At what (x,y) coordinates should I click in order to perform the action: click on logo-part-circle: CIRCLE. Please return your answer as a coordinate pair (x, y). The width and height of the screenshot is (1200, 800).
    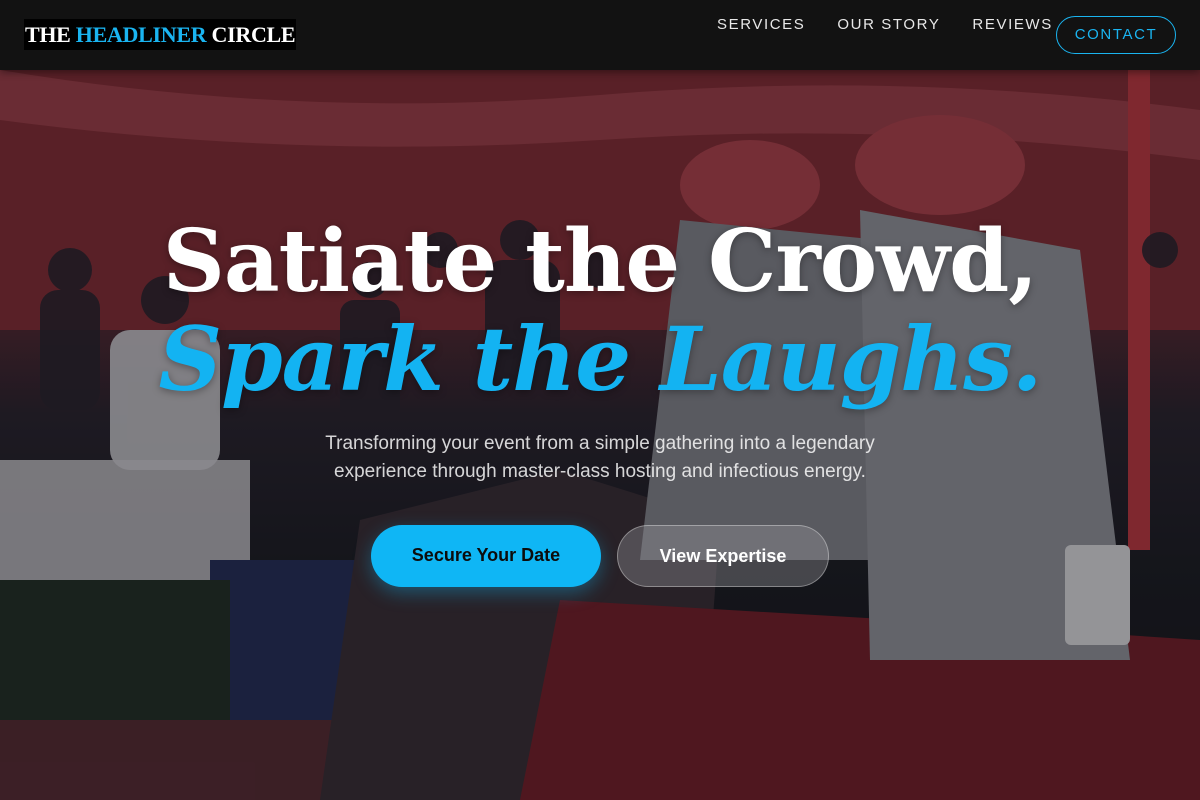
    Looking at the image, I should click on (251, 34).